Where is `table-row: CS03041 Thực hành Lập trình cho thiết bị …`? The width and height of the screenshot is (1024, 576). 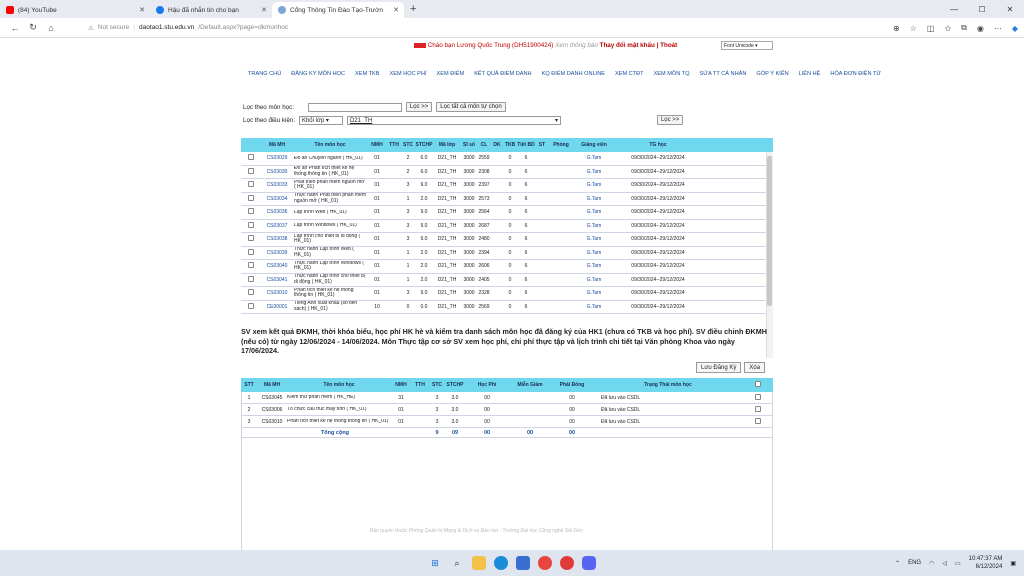 table-row: CS03041 Thực hành Lập trình cho thiết bị … is located at coordinates (503, 280).